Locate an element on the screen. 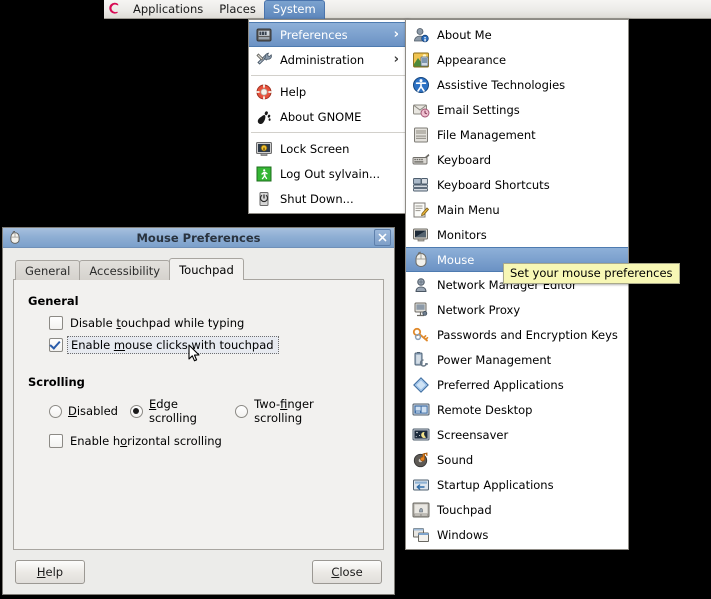 The width and height of the screenshot is (711, 599). panel-menu-applications: Applications is located at coordinates (168, 9).